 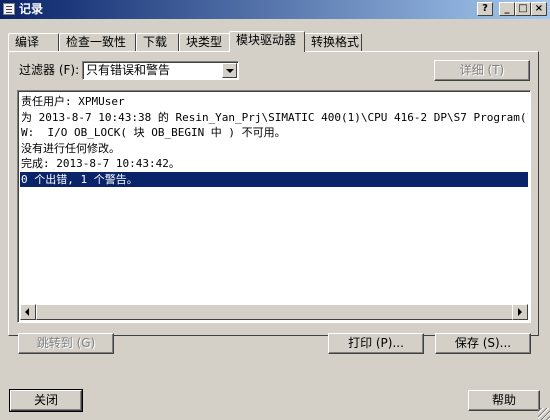 I want to click on scroll-right-arrow-icon, so click(x=520, y=312).